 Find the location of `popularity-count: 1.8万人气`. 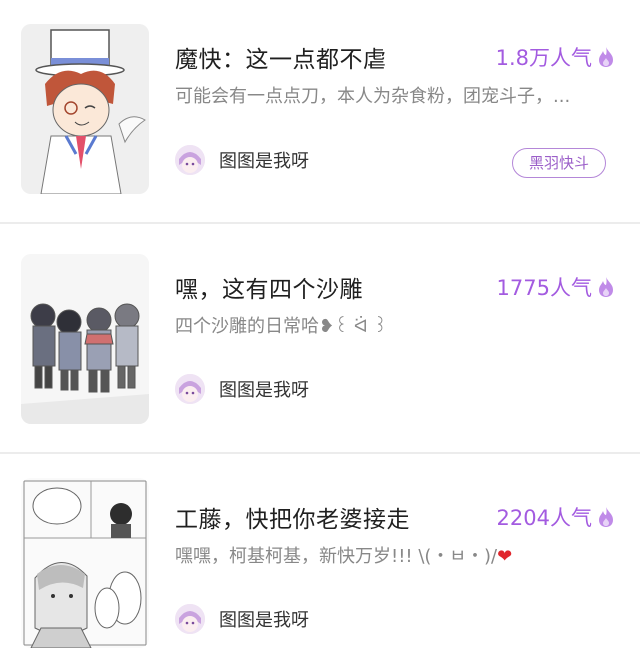

popularity-count: 1.8万人气 is located at coordinates (556, 57).